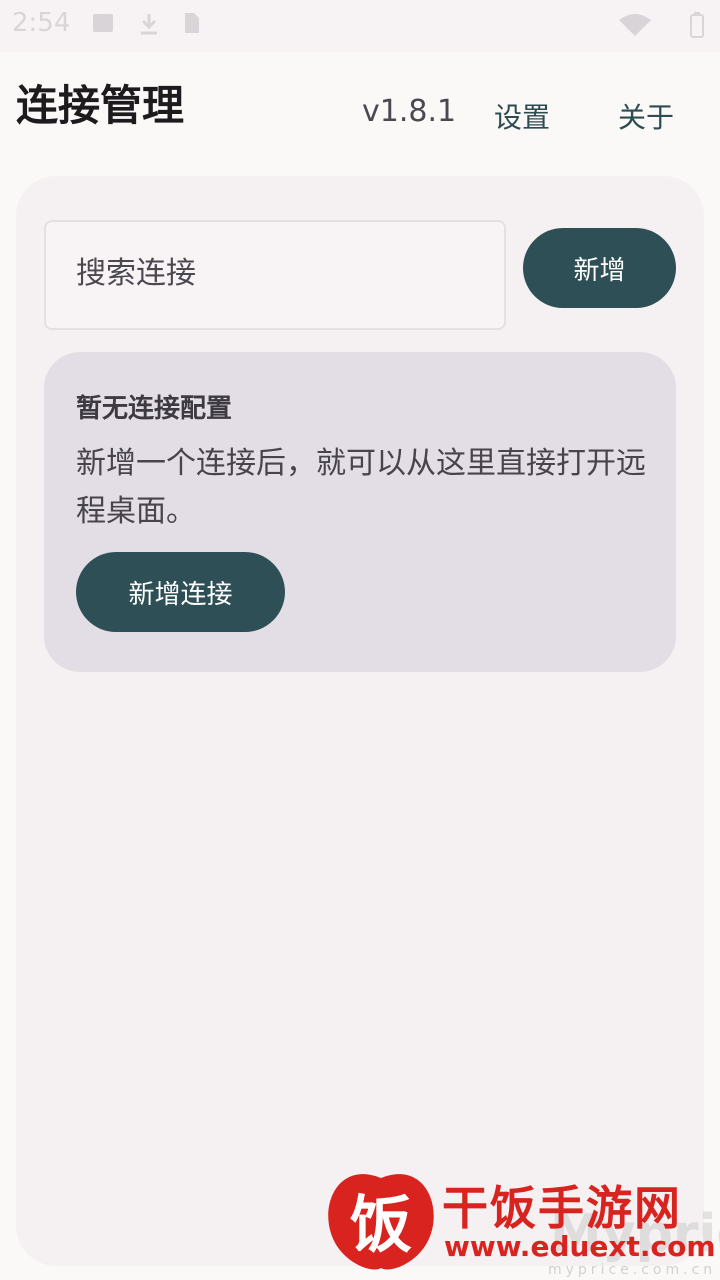  Describe the element at coordinates (360, 107) in the screenshot. I see `app-header: 连接管理 v1.8.1 设置 关于` at that location.